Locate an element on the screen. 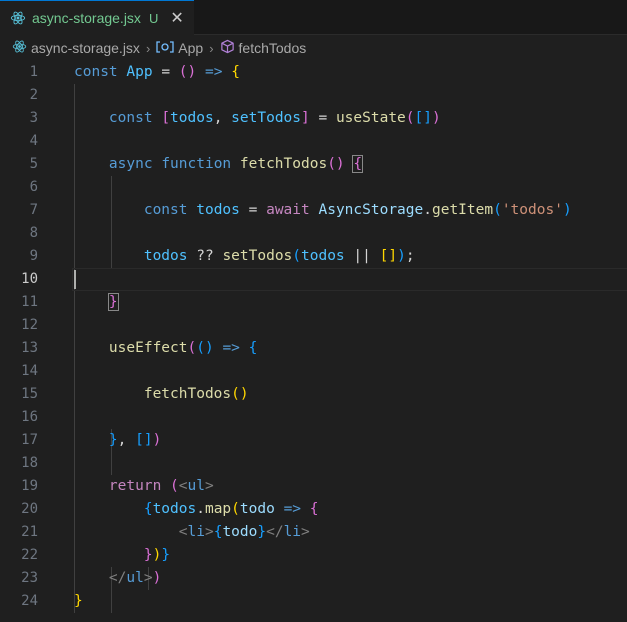 This screenshot has width=627, height=622. line-number: 7 is located at coordinates (33, 210).